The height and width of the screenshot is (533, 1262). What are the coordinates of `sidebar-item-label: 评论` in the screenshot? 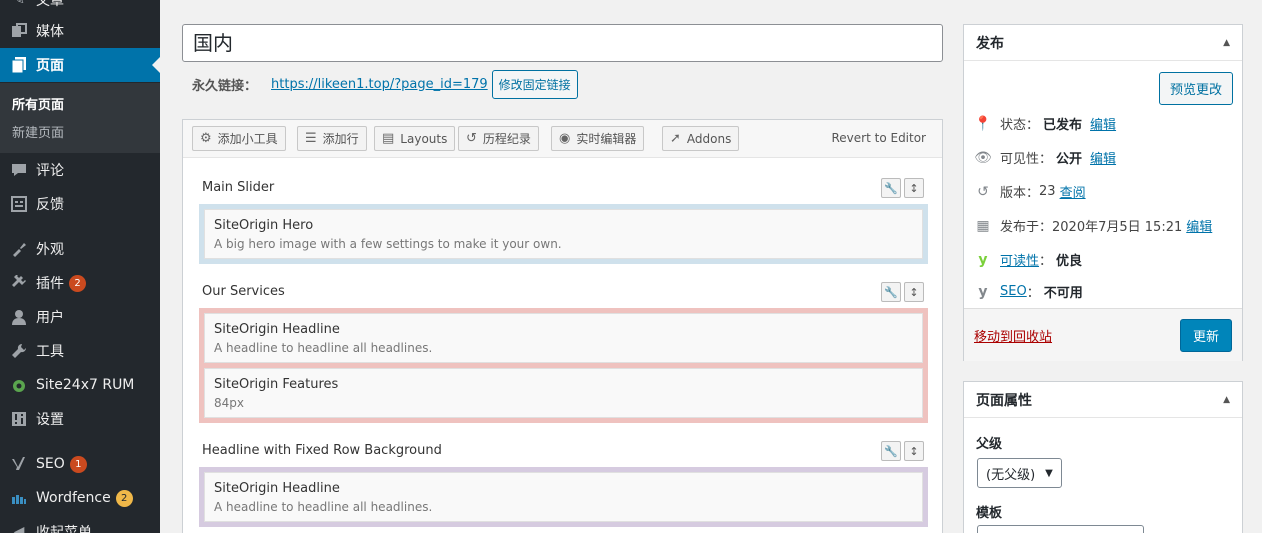 It's located at (50, 171).